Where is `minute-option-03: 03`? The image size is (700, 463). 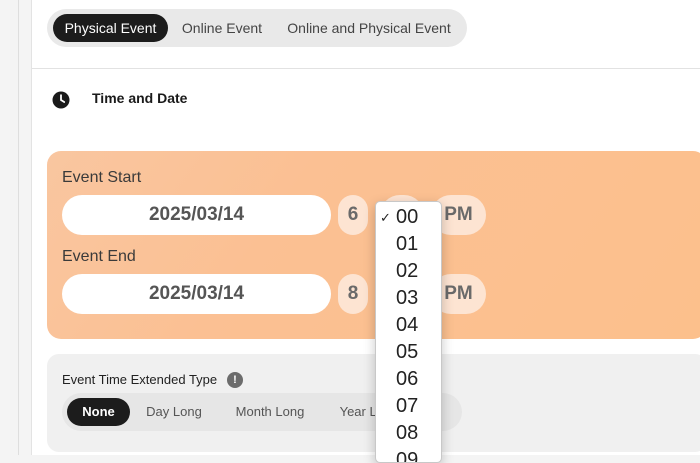
minute-option-03: 03 is located at coordinates (408, 298).